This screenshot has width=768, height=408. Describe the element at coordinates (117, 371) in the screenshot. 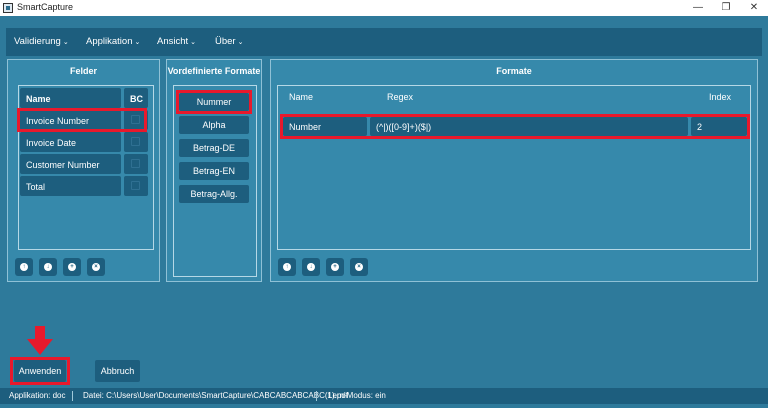

I see `cancel-button: Abbruch` at that location.